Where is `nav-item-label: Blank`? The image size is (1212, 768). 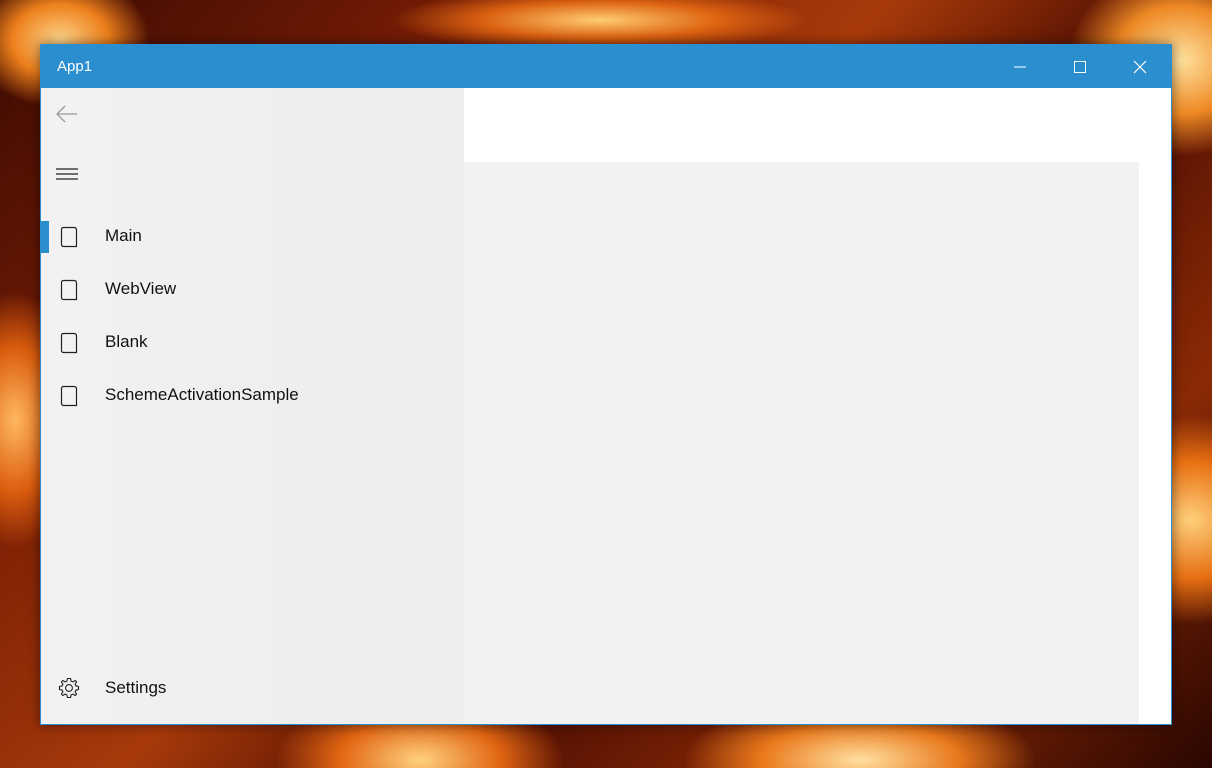 nav-item-label: Blank is located at coordinates (126, 341).